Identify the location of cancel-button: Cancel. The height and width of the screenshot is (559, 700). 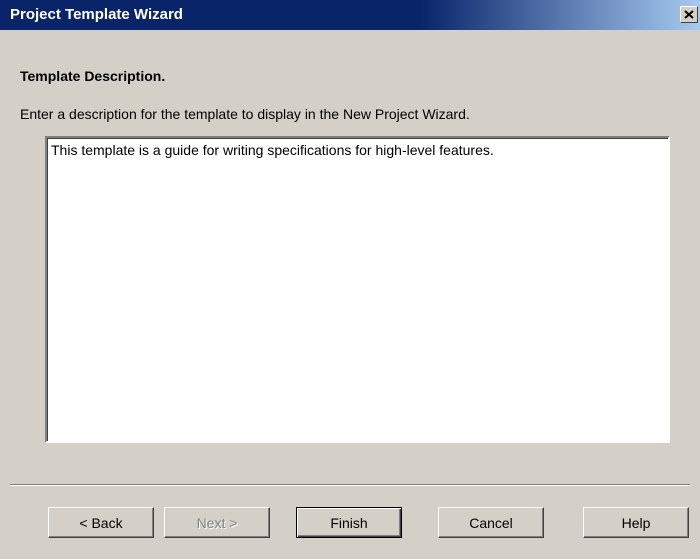
(491, 522).